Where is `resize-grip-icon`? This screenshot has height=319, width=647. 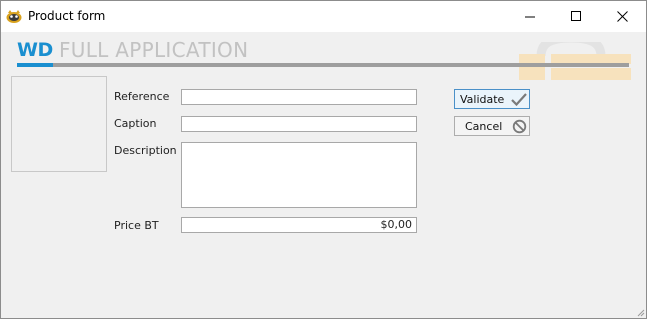 resize-grip-icon is located at coordinates (641, 313).